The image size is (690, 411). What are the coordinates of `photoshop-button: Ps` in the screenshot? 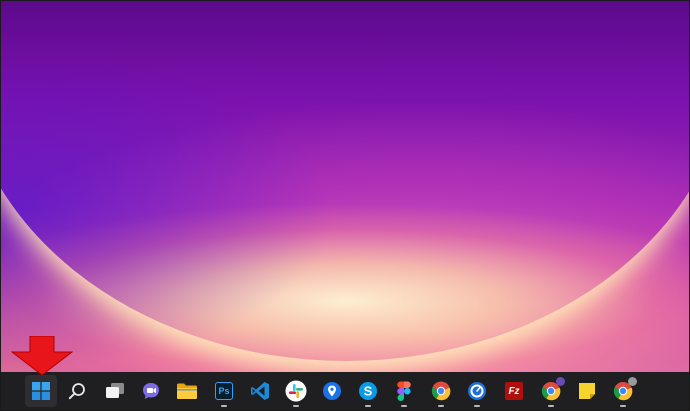 It's located at (224, 391).